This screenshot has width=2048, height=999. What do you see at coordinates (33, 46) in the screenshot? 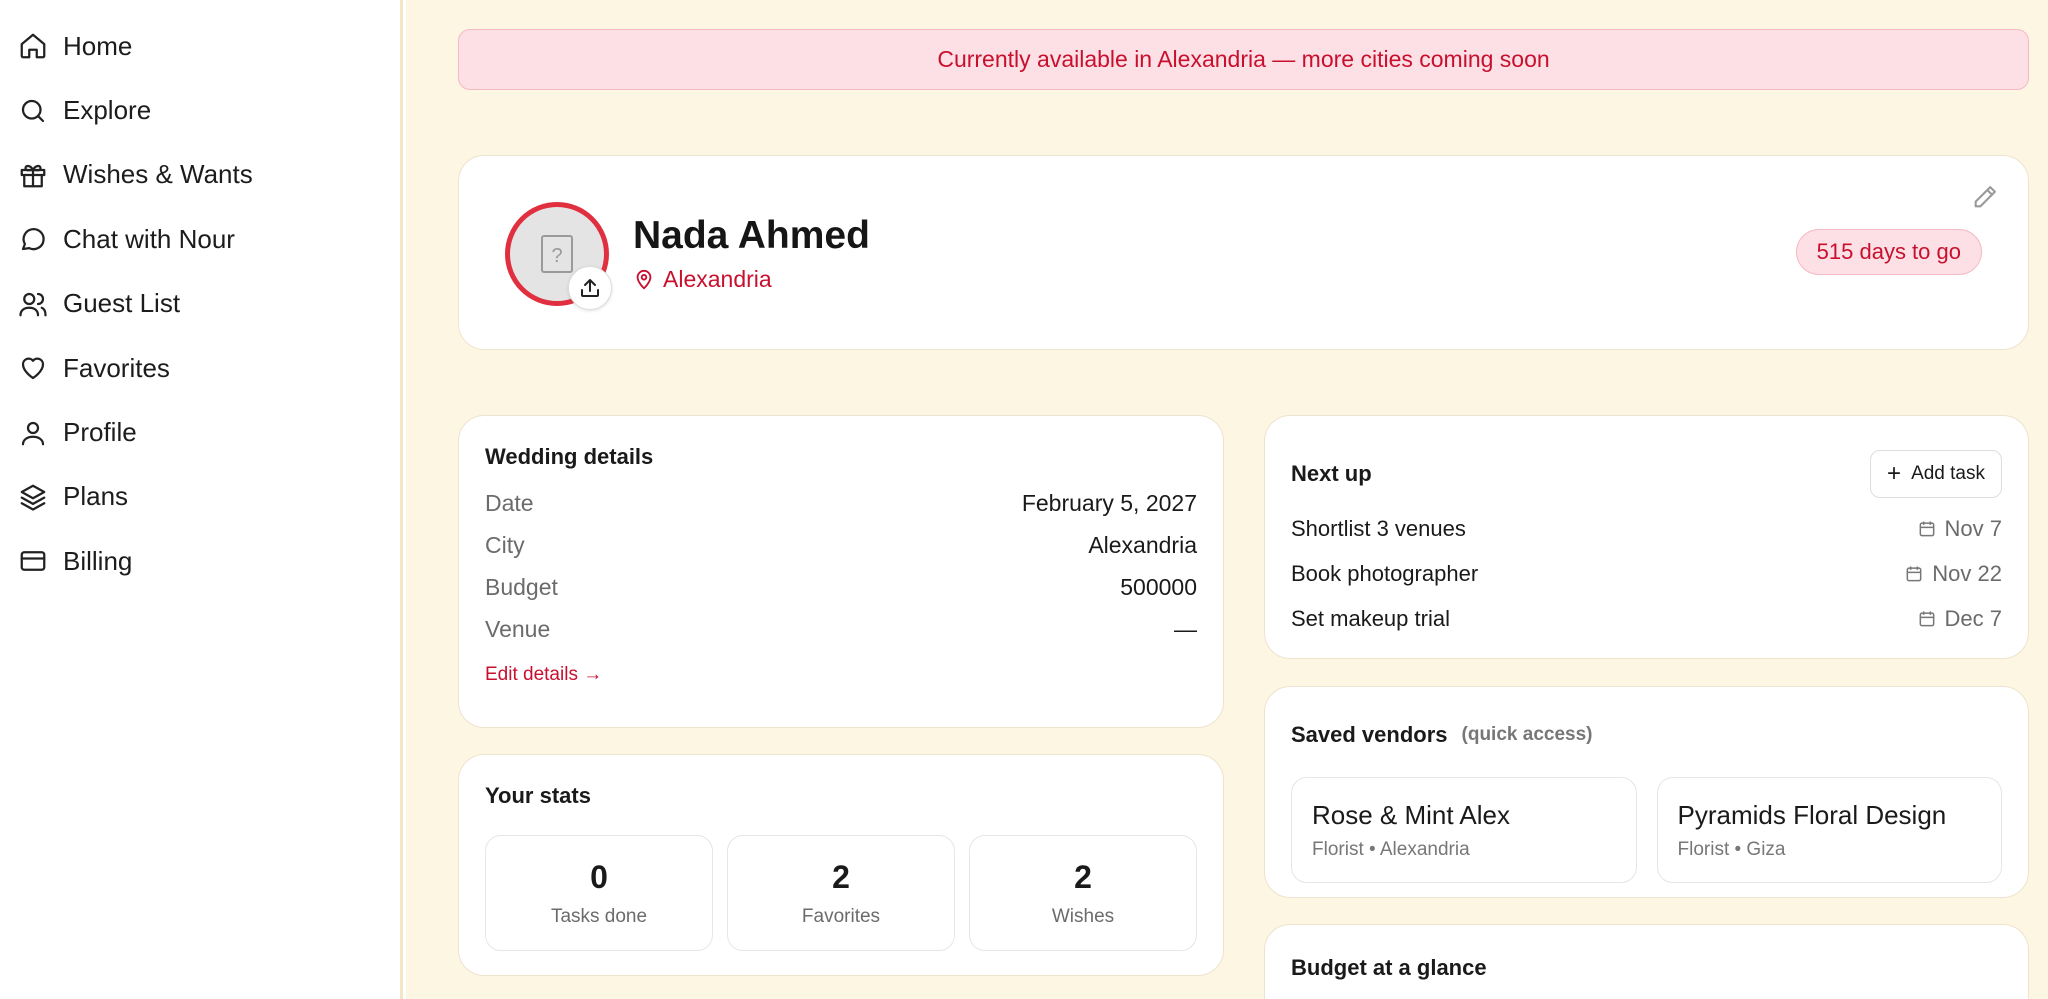
I see `home-icon` at bounding box center [33, 46].